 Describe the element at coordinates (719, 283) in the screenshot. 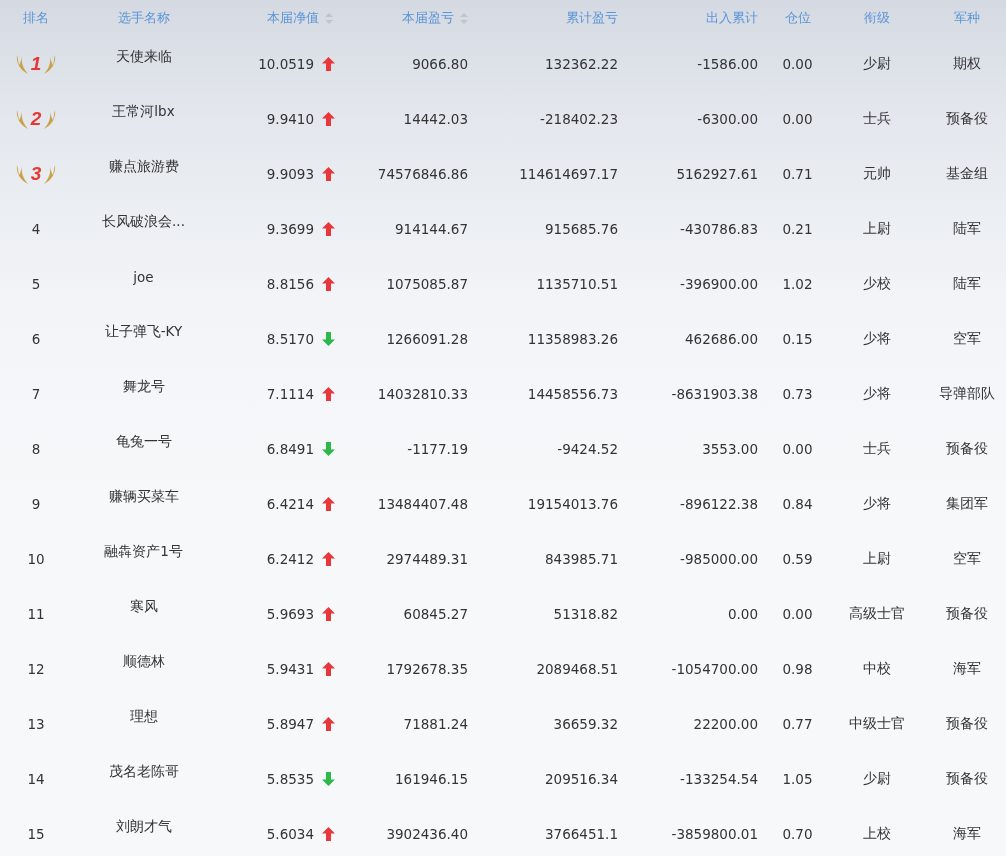

I see `table-cell-text: -396900.00` at that location.